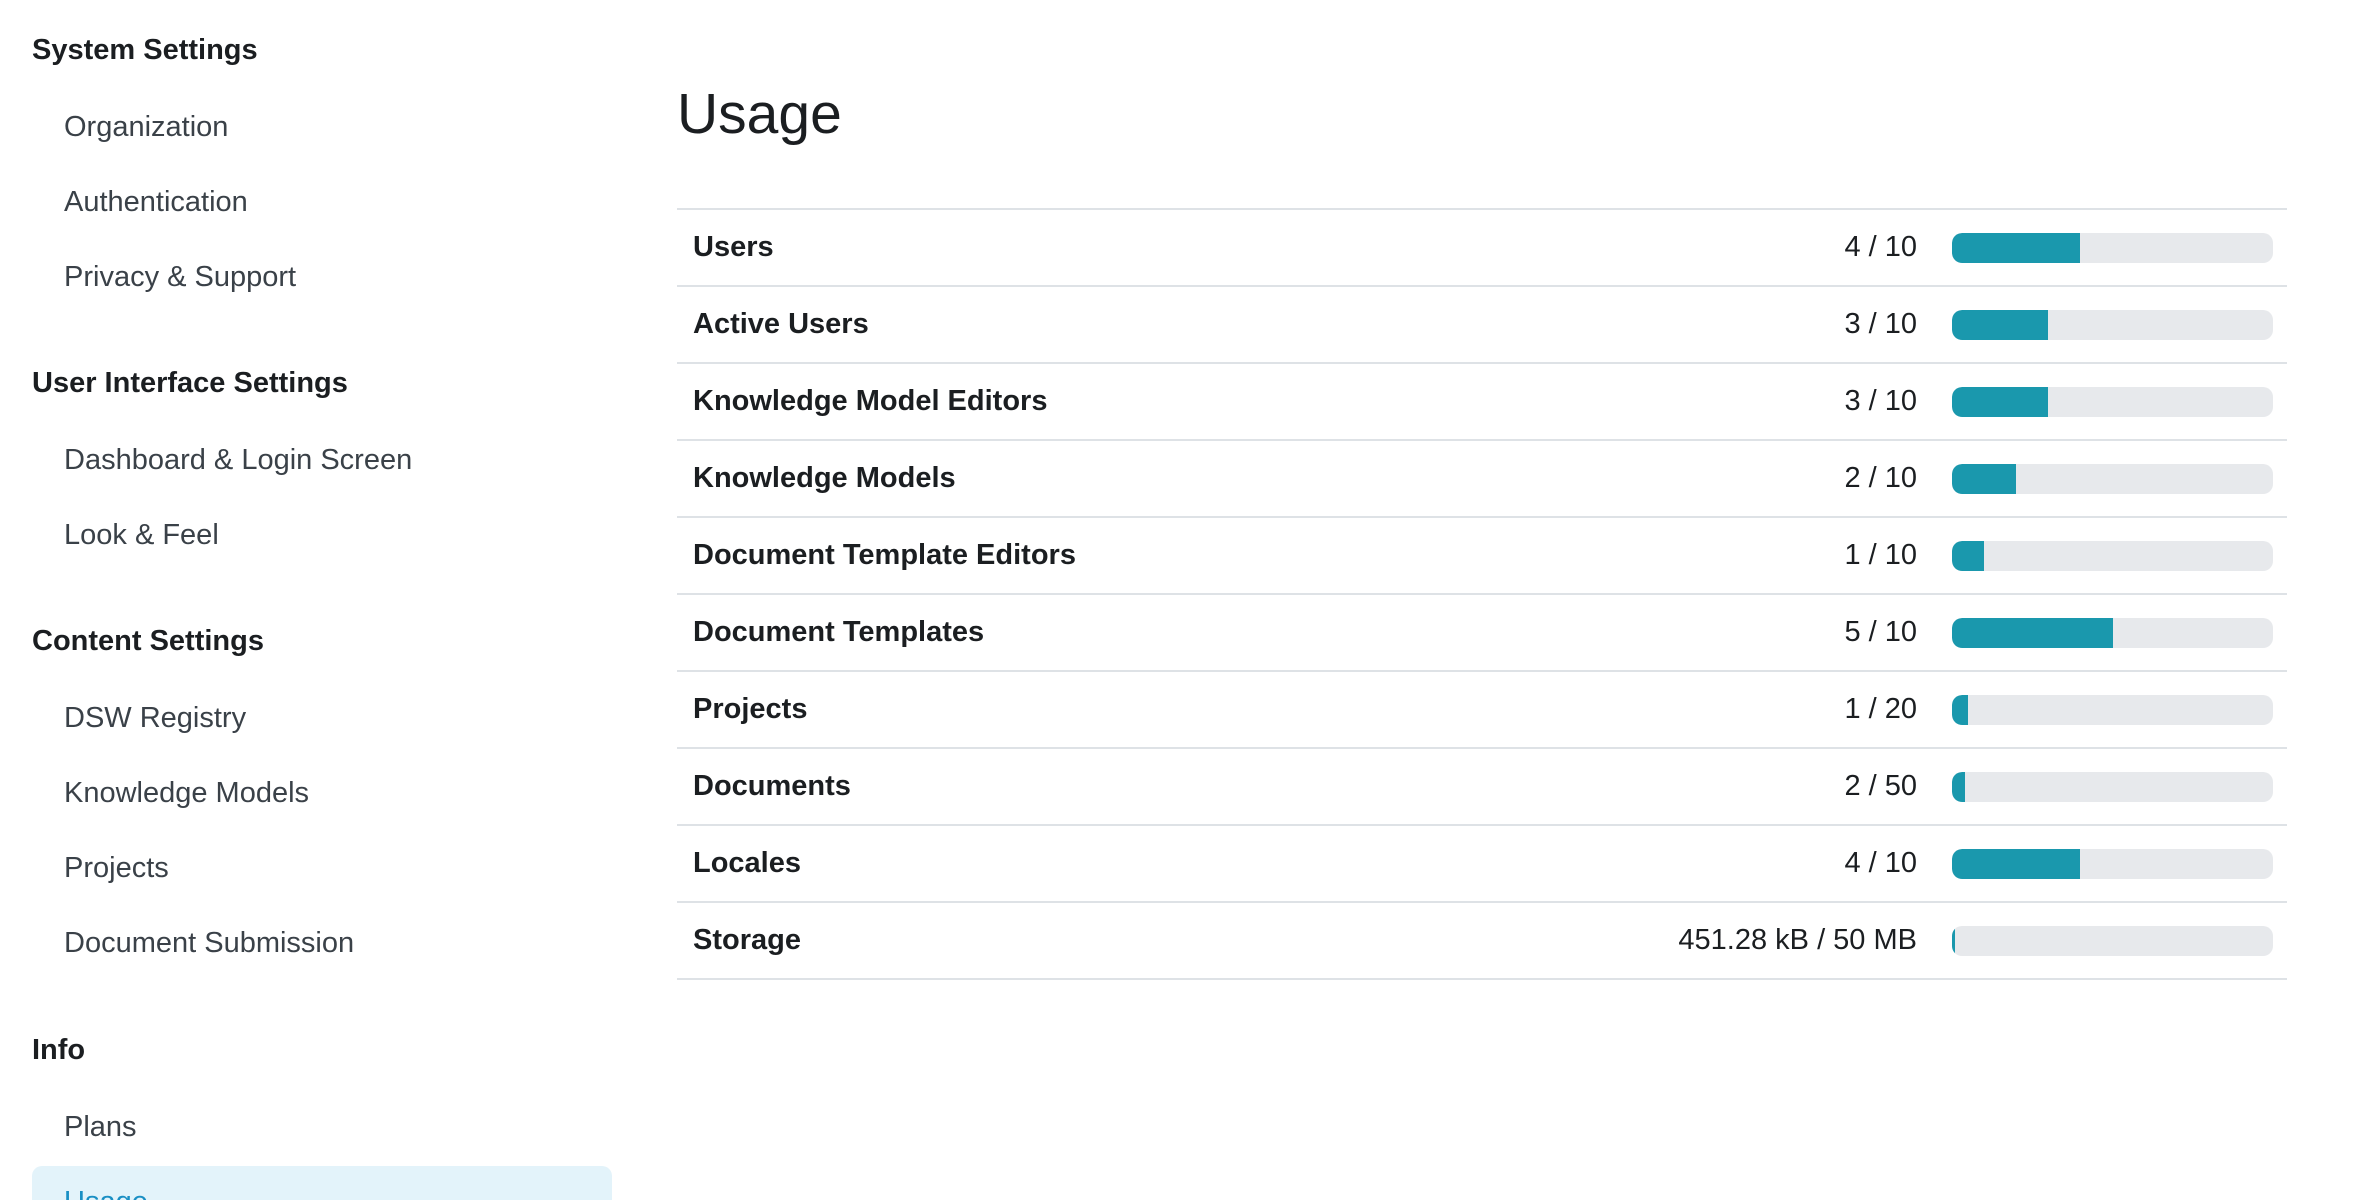 The width and height of the screenshot is (2360, 1200). I want to click on usage-row-value: 1 / 10, so click(1880, 555).